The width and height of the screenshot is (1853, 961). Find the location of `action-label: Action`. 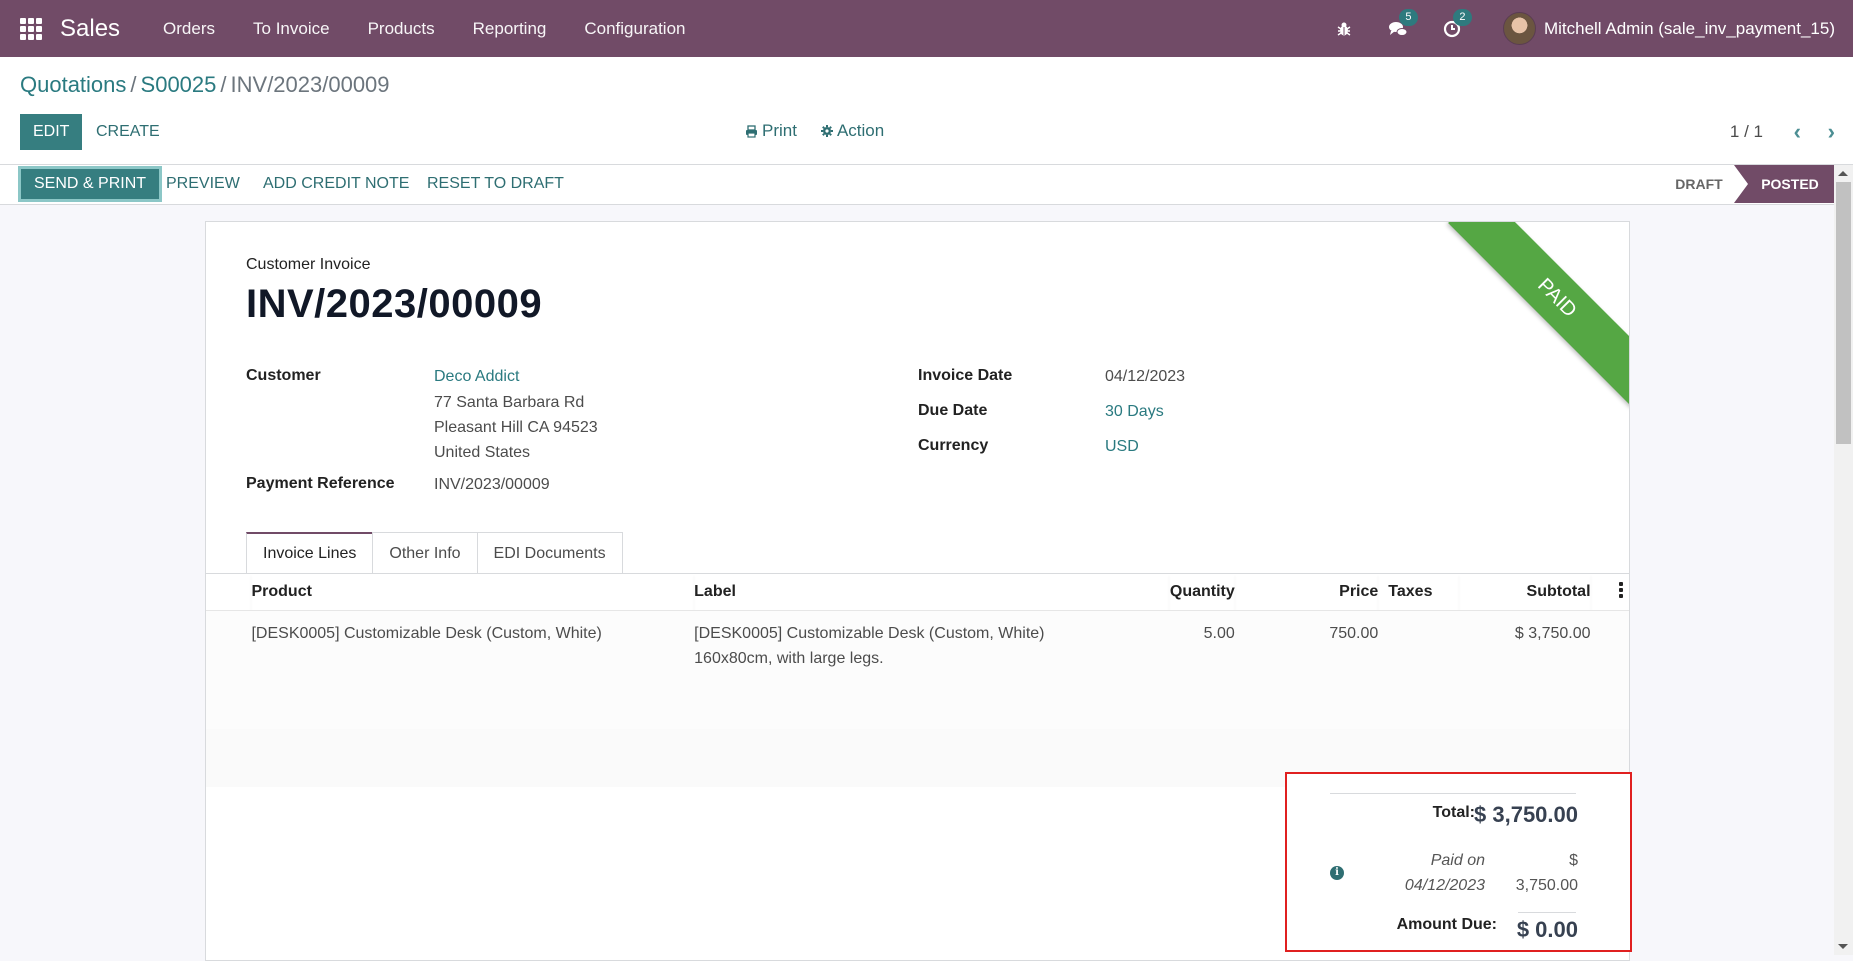

action-label: Action is located at coordinates (860, 130).